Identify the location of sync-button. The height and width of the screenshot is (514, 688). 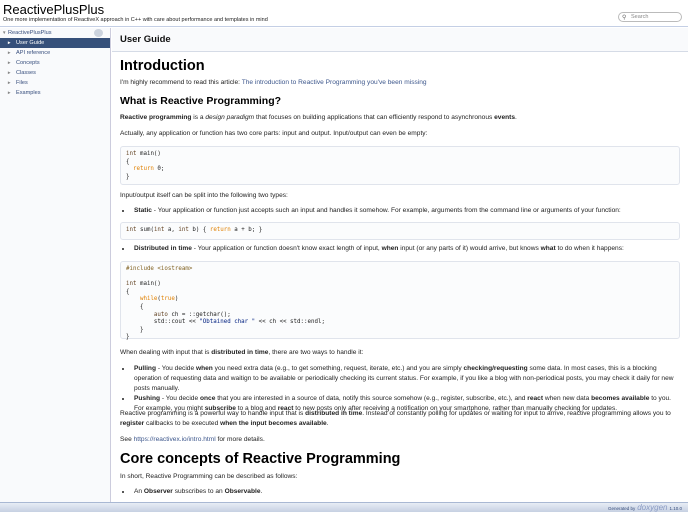
(98, 33).